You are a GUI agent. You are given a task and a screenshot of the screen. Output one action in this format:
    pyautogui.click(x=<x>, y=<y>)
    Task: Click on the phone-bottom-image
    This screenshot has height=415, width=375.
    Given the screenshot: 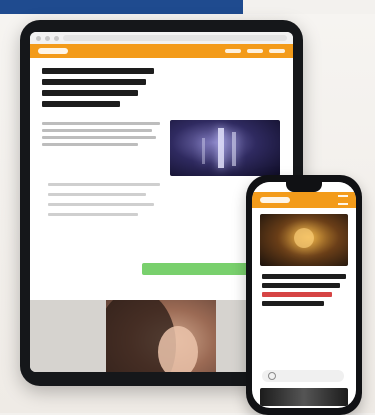 What is the action you would take?
    pyautogui.click(x=304, y=397)
    